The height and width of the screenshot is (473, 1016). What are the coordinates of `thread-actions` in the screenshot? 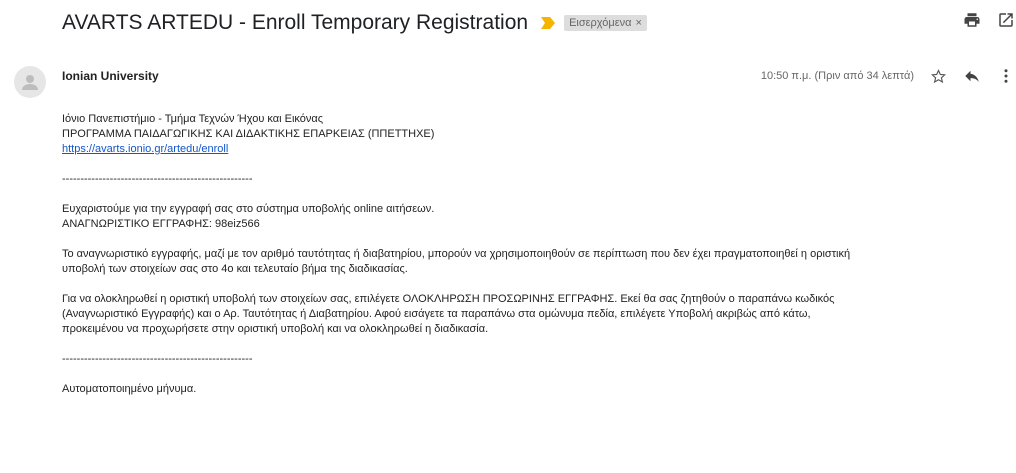 It's located at (989, 20).